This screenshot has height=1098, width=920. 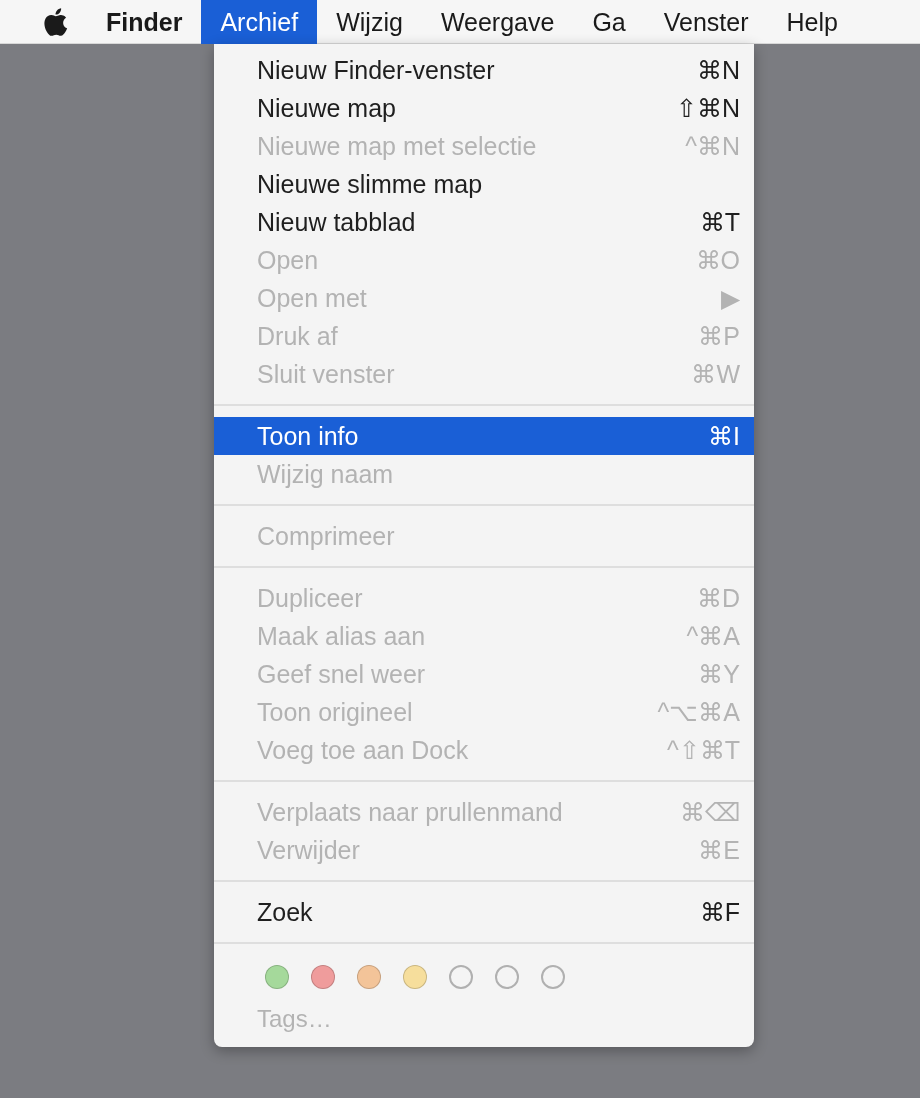 What do you see at coordinates (326, 374) in the screenshot?
I see `menu-item-label: Sluit venster` at bounding box center [326, 374].